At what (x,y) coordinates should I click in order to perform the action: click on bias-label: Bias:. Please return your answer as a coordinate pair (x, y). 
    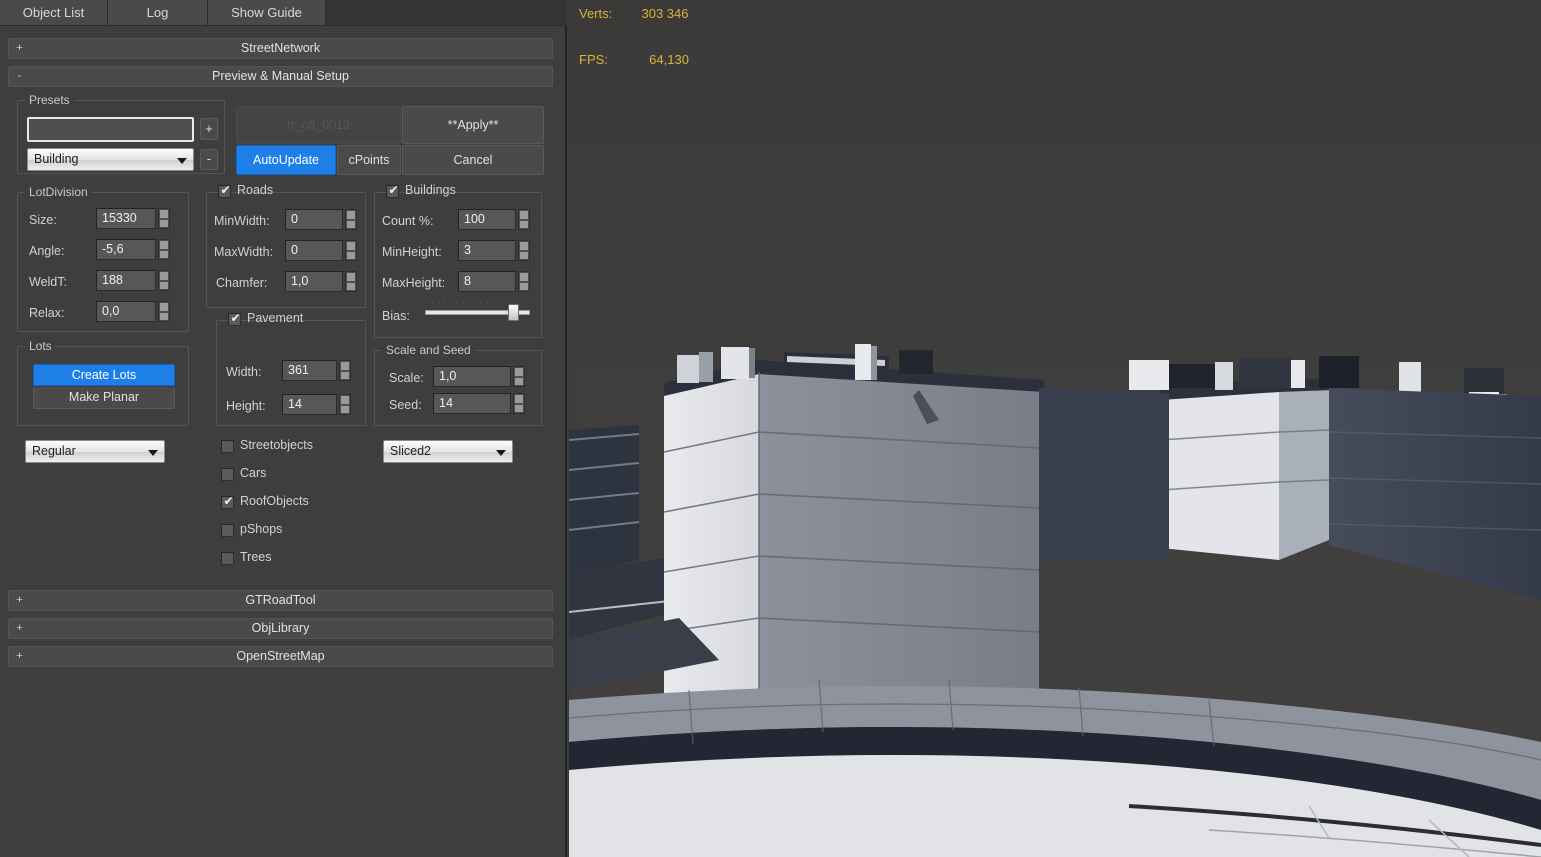
    Looking at the image, I should click on (396, 316).